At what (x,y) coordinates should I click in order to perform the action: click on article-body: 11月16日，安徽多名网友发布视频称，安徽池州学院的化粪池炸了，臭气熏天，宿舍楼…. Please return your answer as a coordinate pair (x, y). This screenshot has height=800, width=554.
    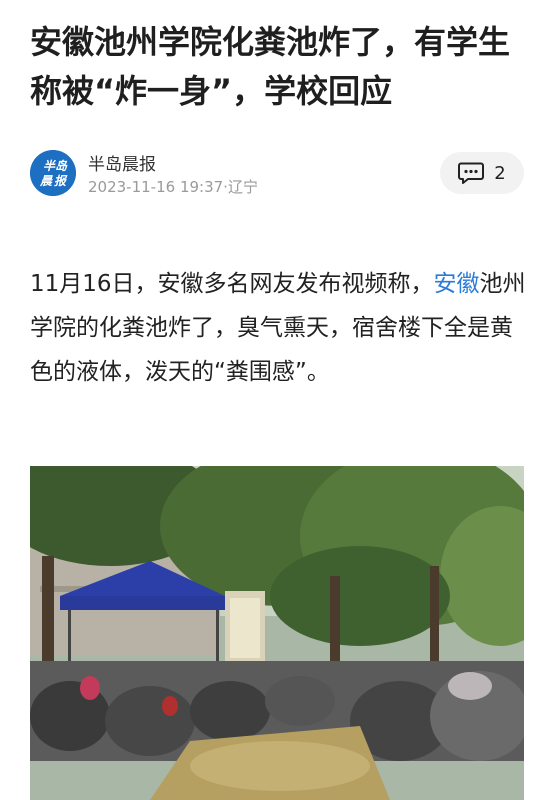
    Looking at the image, I should click on (278, 328).